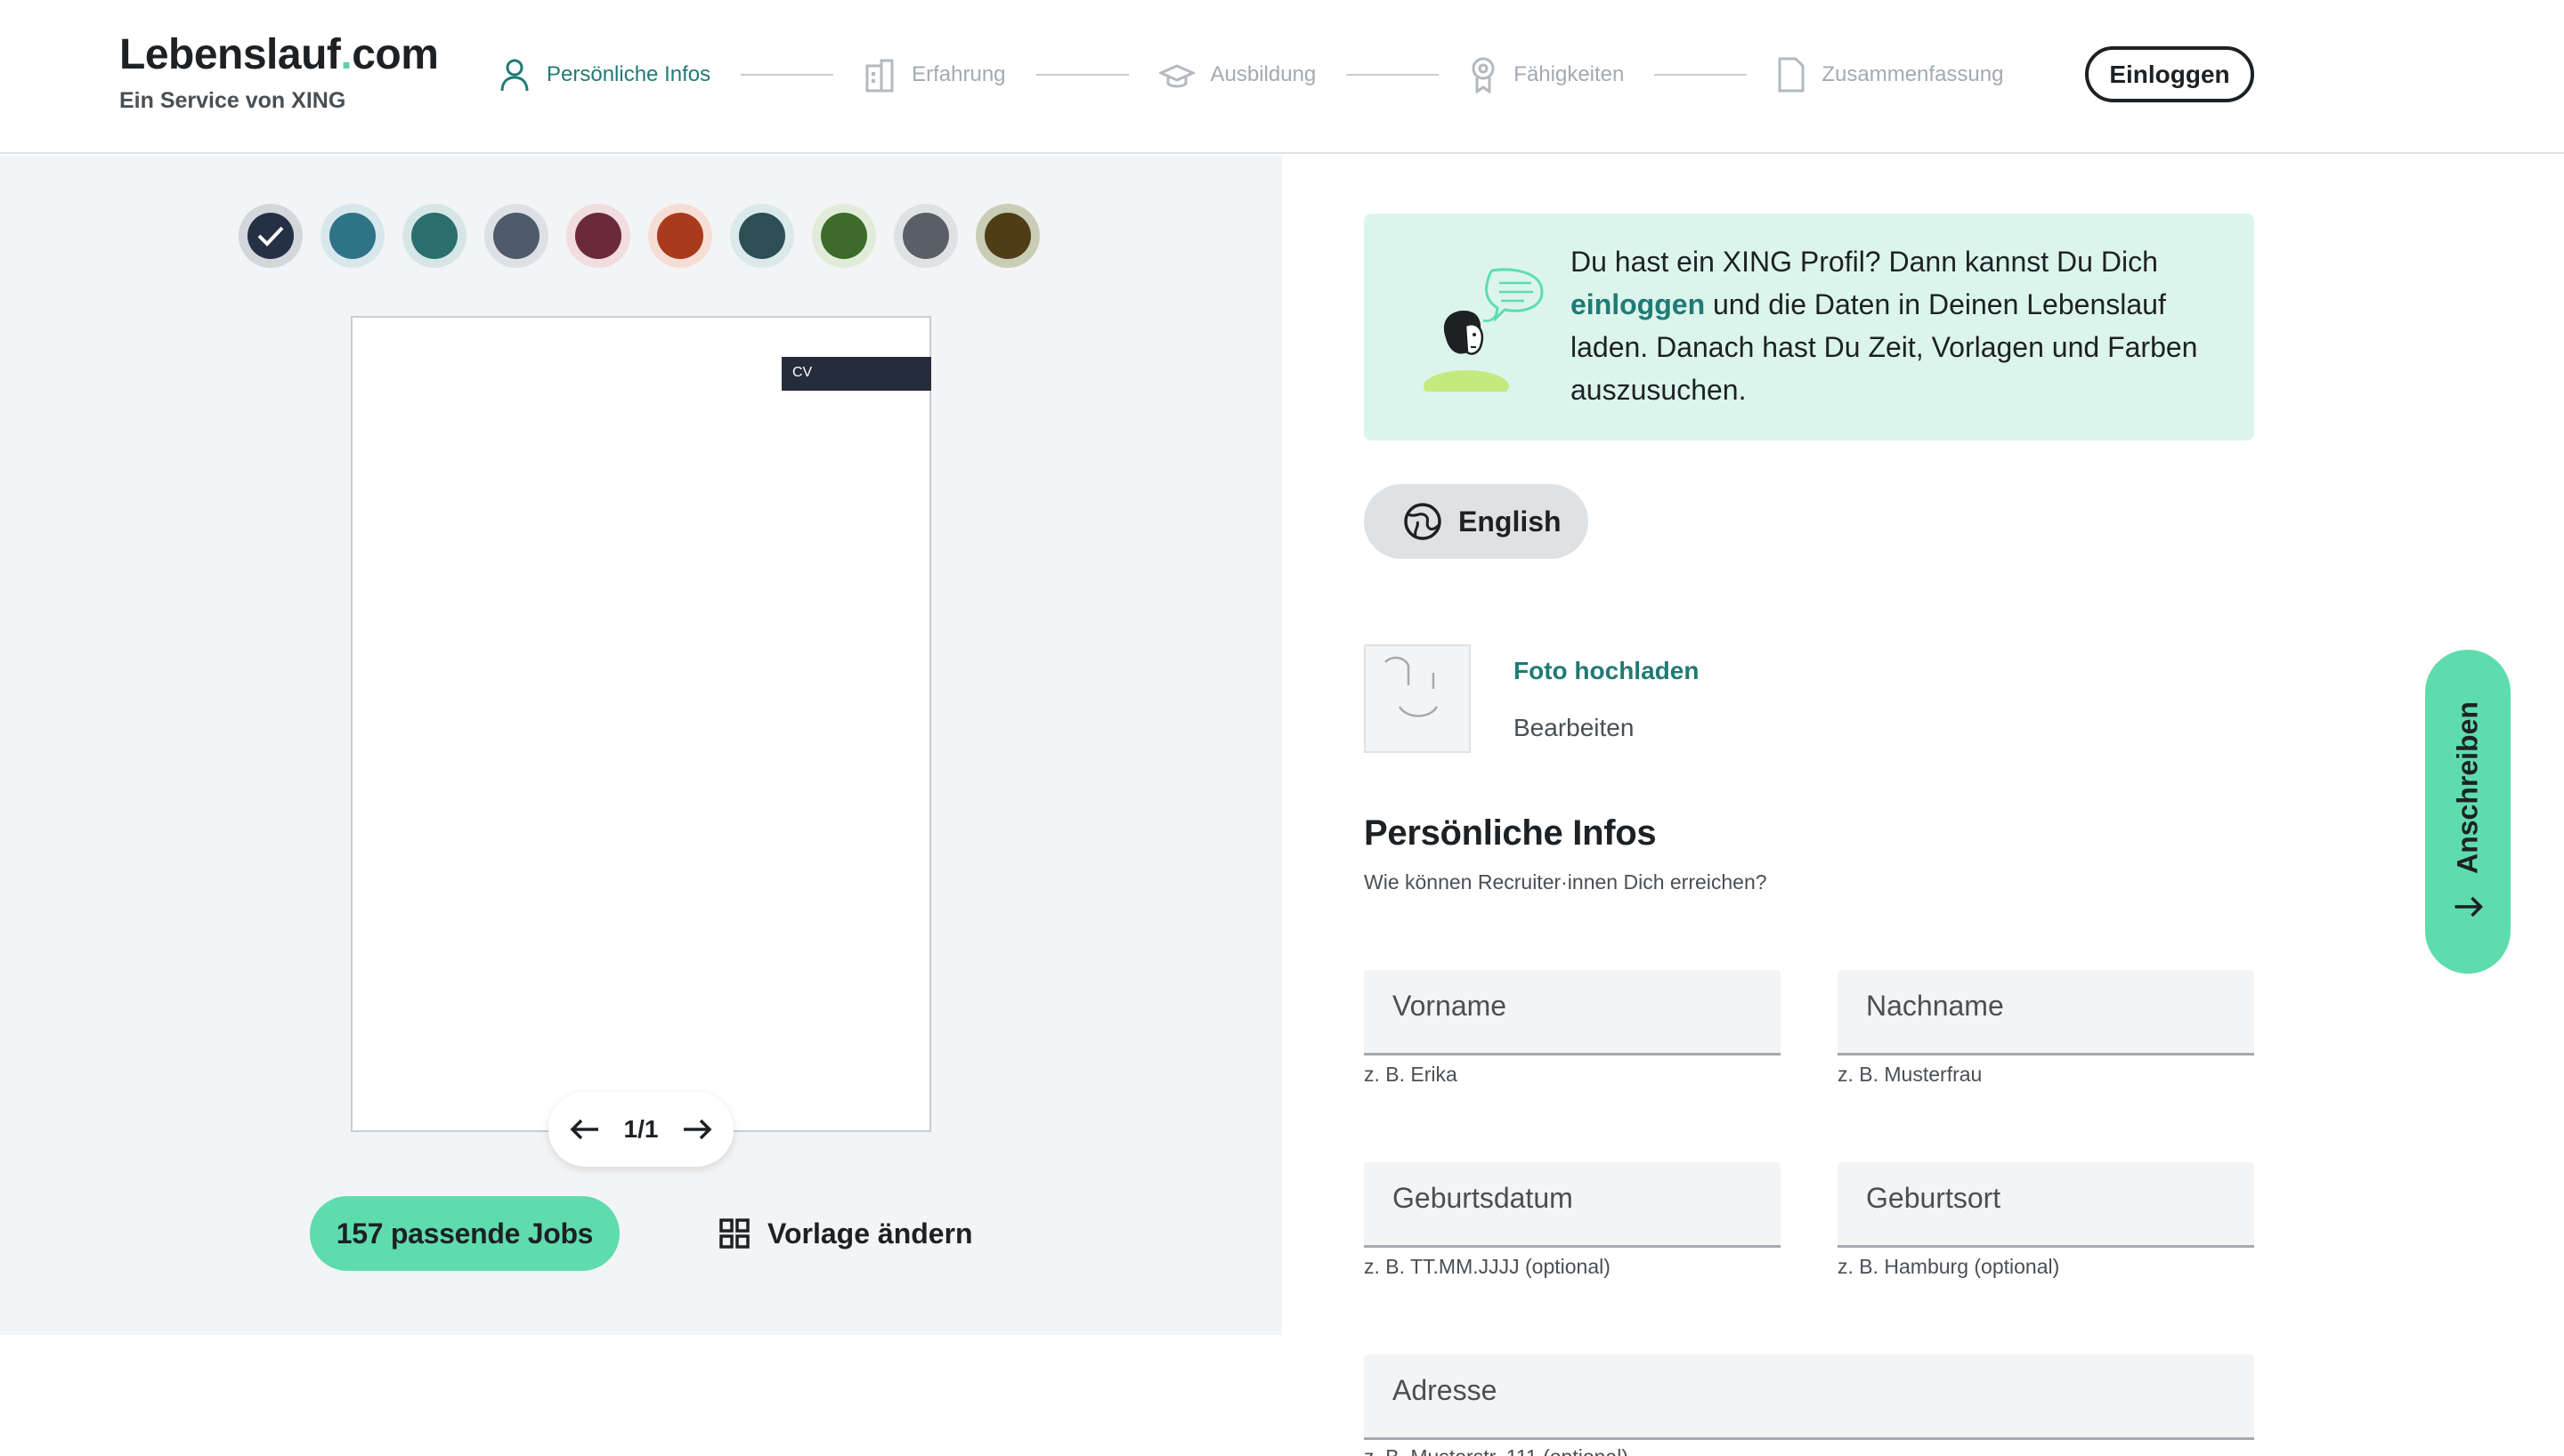 The height and width of the screenshot is (1456, 2564). What do you see at coordinates (1573, 728) in the screenshot?
I see `photo-edit-link: Bearbeiten` at bounding box center [1573, 728].